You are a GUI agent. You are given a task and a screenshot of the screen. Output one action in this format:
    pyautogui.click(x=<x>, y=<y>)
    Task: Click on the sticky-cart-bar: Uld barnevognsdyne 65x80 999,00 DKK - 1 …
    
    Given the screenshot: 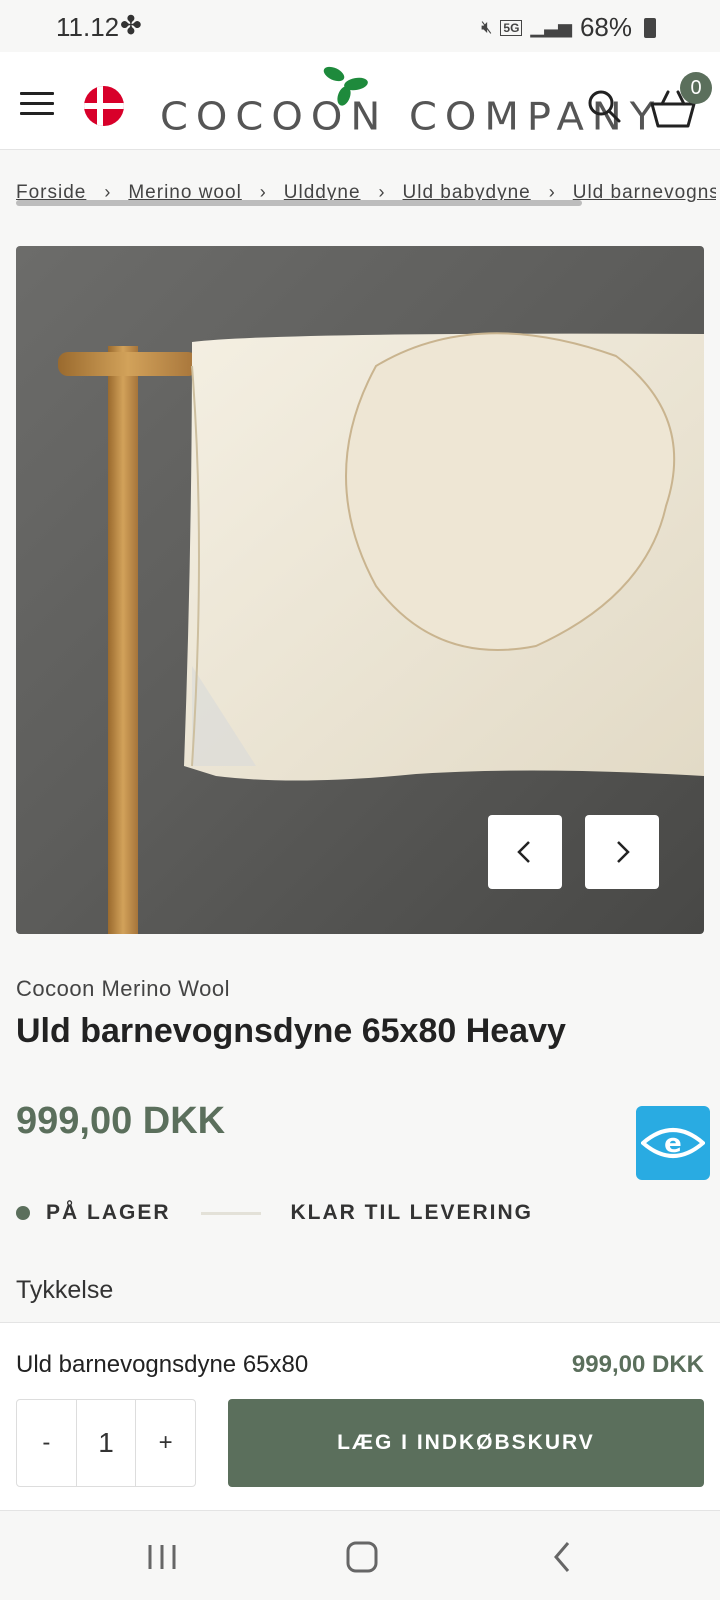 What is the action you would take?
    pyautogui.click(x=360, y=1416)
    